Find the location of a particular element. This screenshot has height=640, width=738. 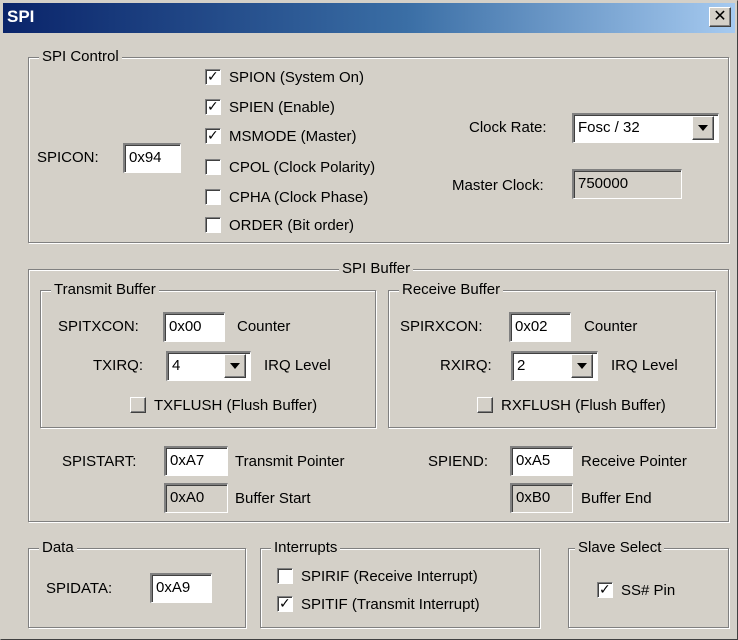

checkbox-label: SS# Pin is located at coordinates (648, 590).